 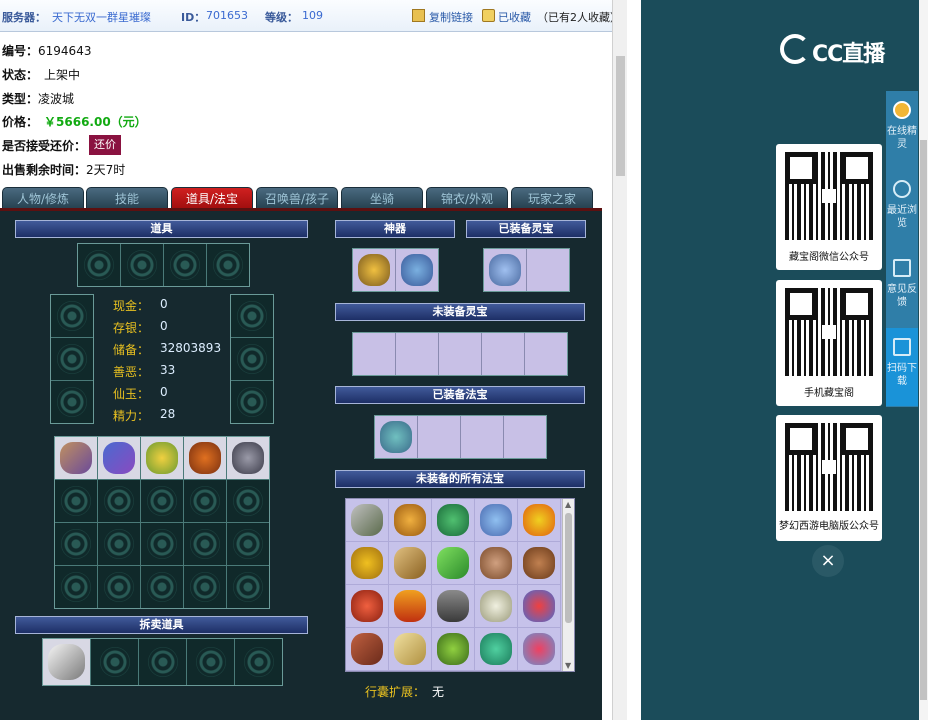 What do you see at coordinates (902, 130) in the screenshot?
I see `sidebar-item-online-helper: 在线精灵` at bounding box center [902, 130].